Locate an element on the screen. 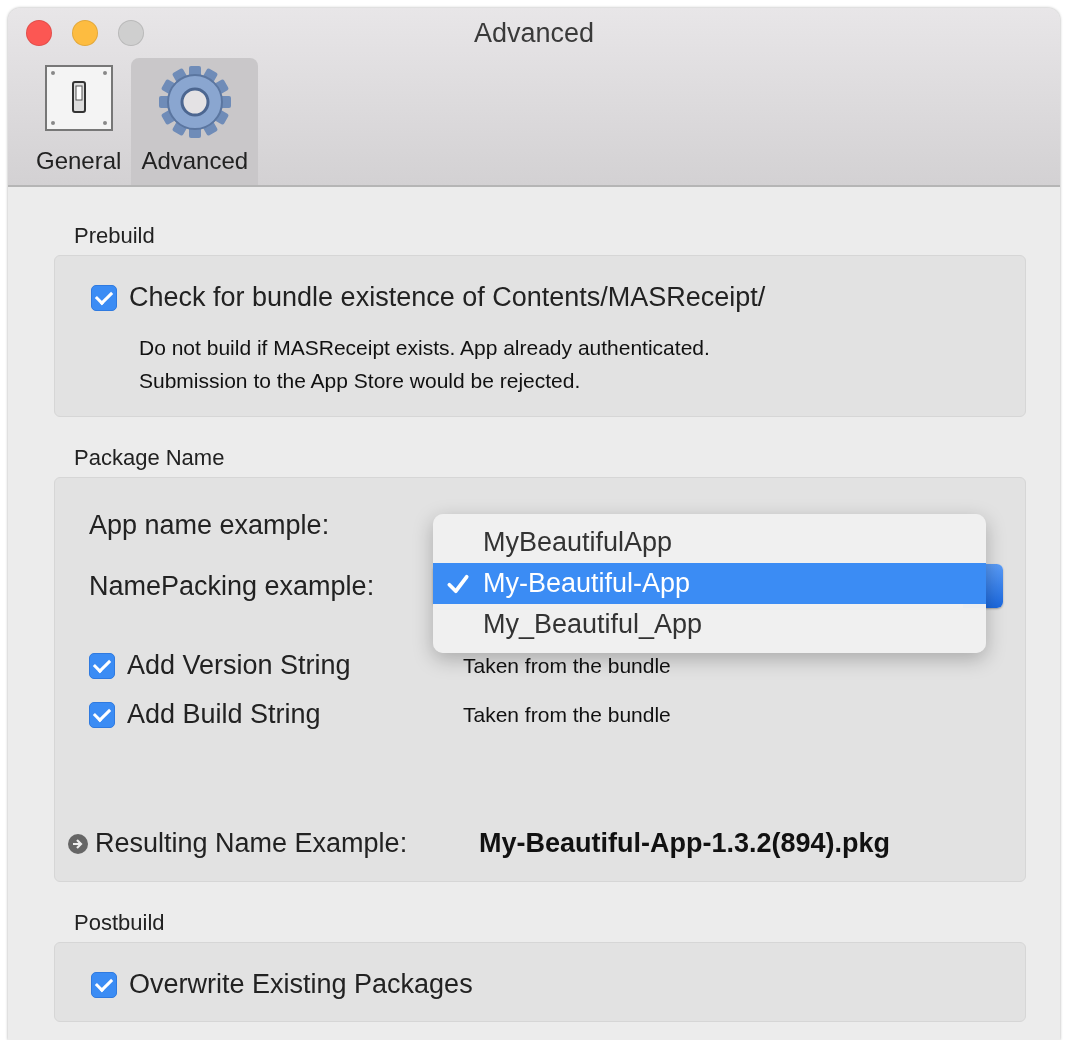  section-title: Package Name is located at coordinates (150, 458).